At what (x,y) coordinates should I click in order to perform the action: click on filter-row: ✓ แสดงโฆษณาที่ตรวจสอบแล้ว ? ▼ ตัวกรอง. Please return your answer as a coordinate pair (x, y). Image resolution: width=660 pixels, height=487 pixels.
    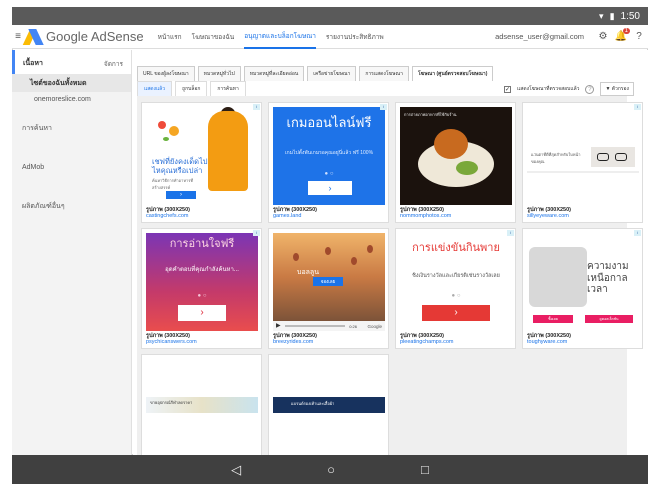
    Looking at the image, I should click on (569, 89).